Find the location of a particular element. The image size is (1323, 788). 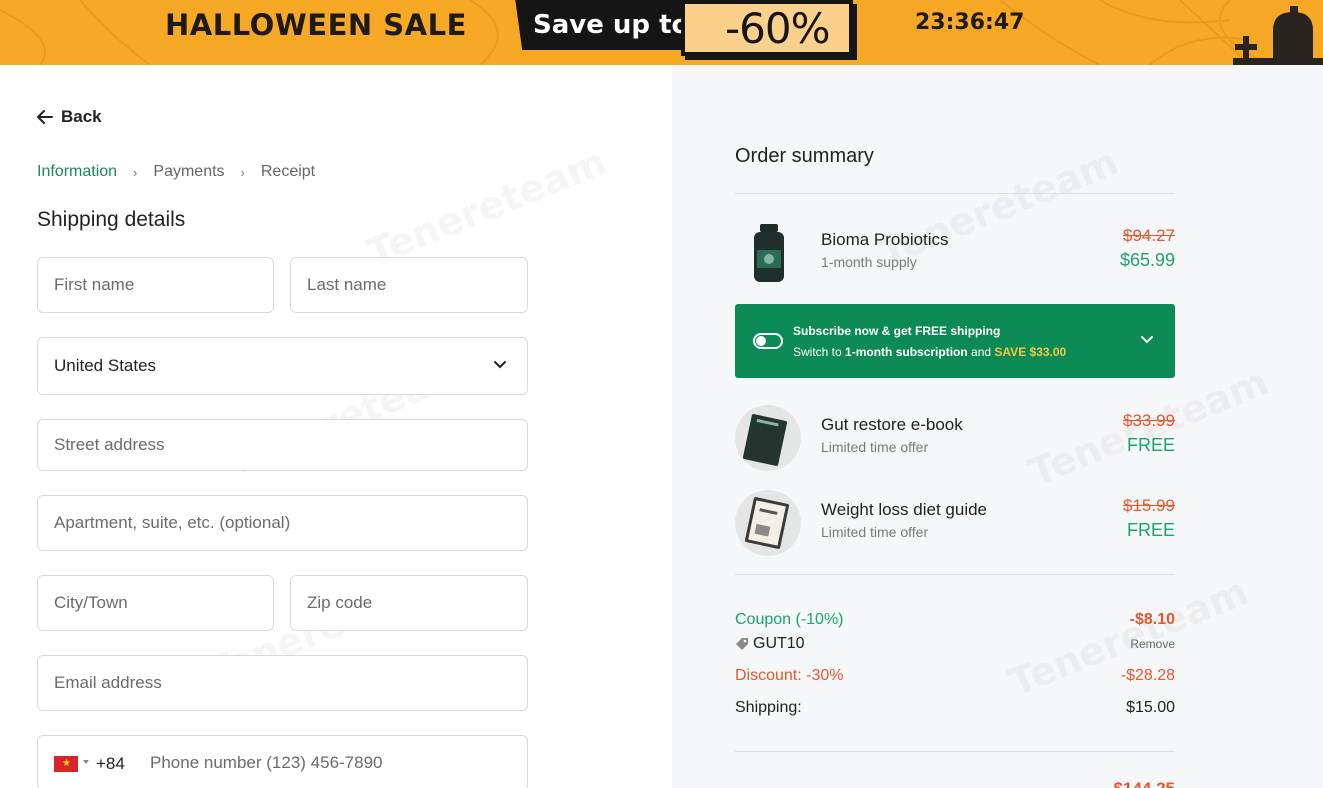

apartment-field is located at coordinates (282, 523).